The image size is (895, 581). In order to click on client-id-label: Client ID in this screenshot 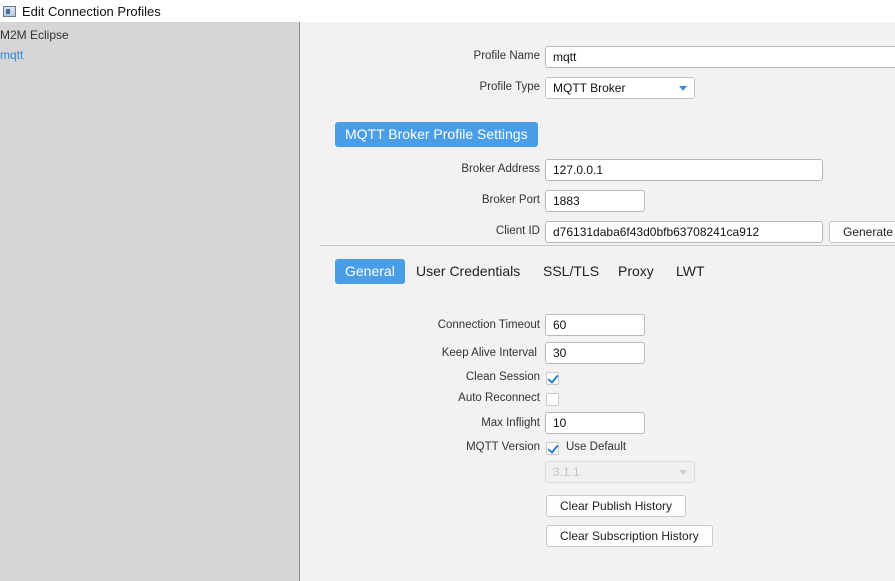, I will do `click(517, 231)`.